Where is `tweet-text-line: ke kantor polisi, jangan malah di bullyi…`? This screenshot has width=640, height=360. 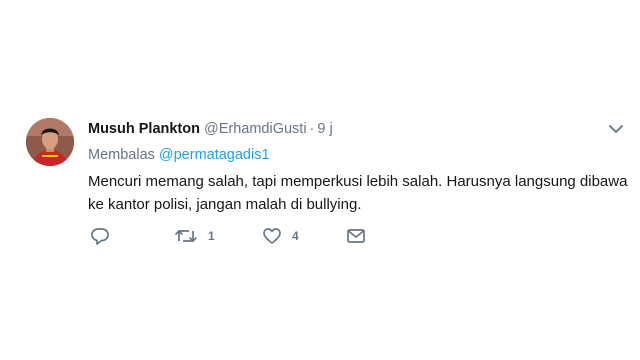
tweet-text-line: ke kantor polisi, jangan malah di bullyi… is located at coordinates (225, 204).